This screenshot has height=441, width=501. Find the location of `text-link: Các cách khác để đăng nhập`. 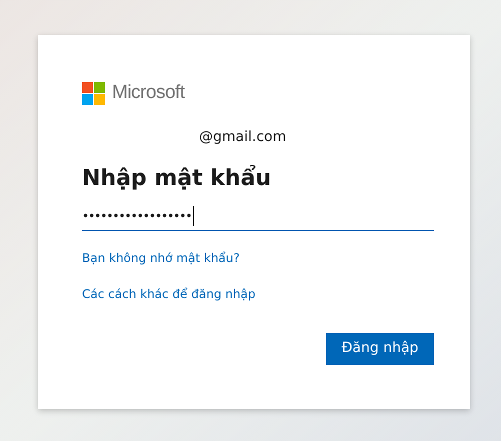

text-link: Các cách khác để đăng nhập is located at coordinates (169, 293).